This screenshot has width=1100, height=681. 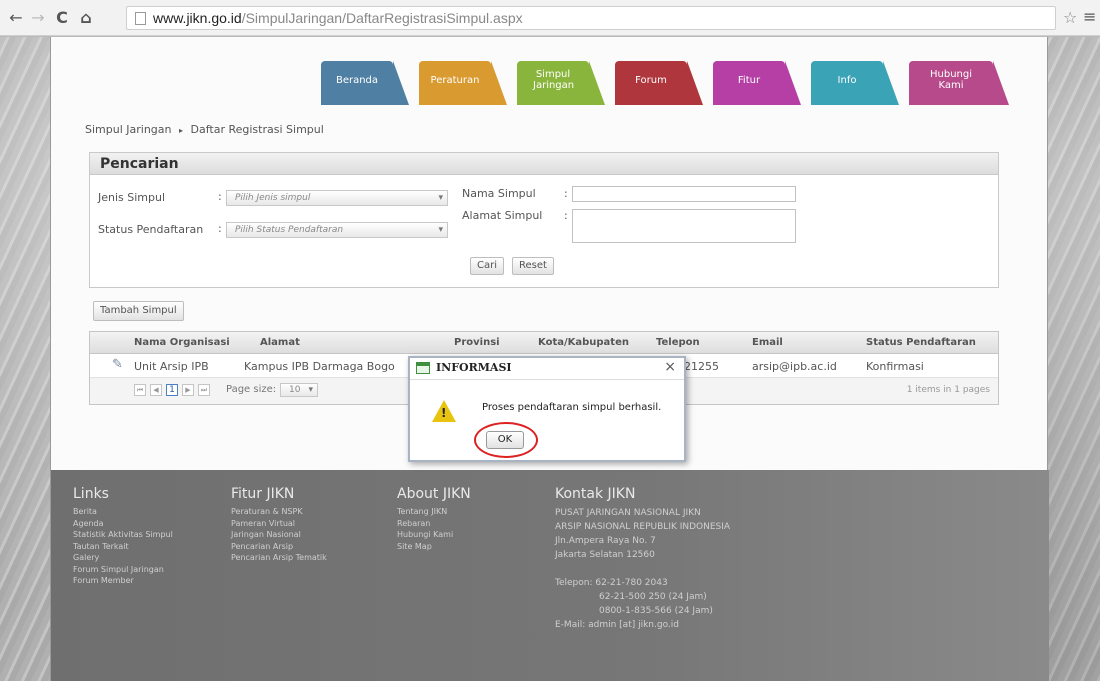 I want to click on cari-button: Cari, so click(x=487, y=266).